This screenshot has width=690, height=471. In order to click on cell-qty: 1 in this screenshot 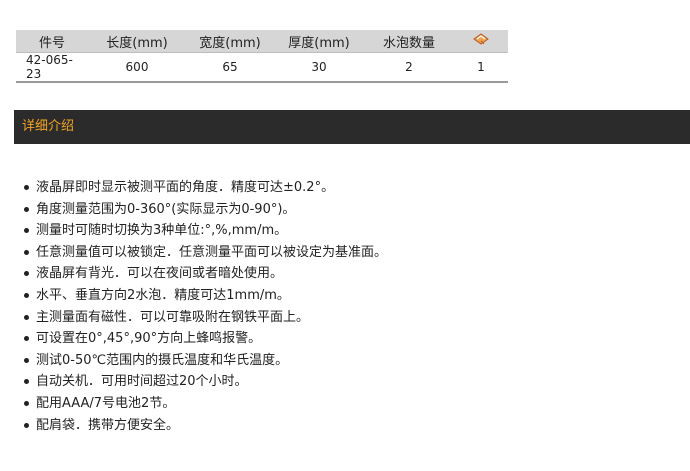, I will do `click(481, 67)`.